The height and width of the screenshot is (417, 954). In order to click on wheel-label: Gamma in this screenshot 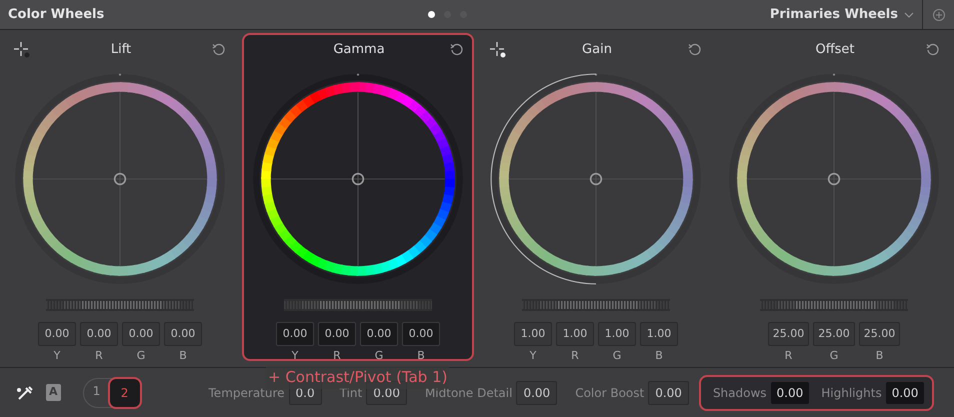, I will do `click(359, 50)`.